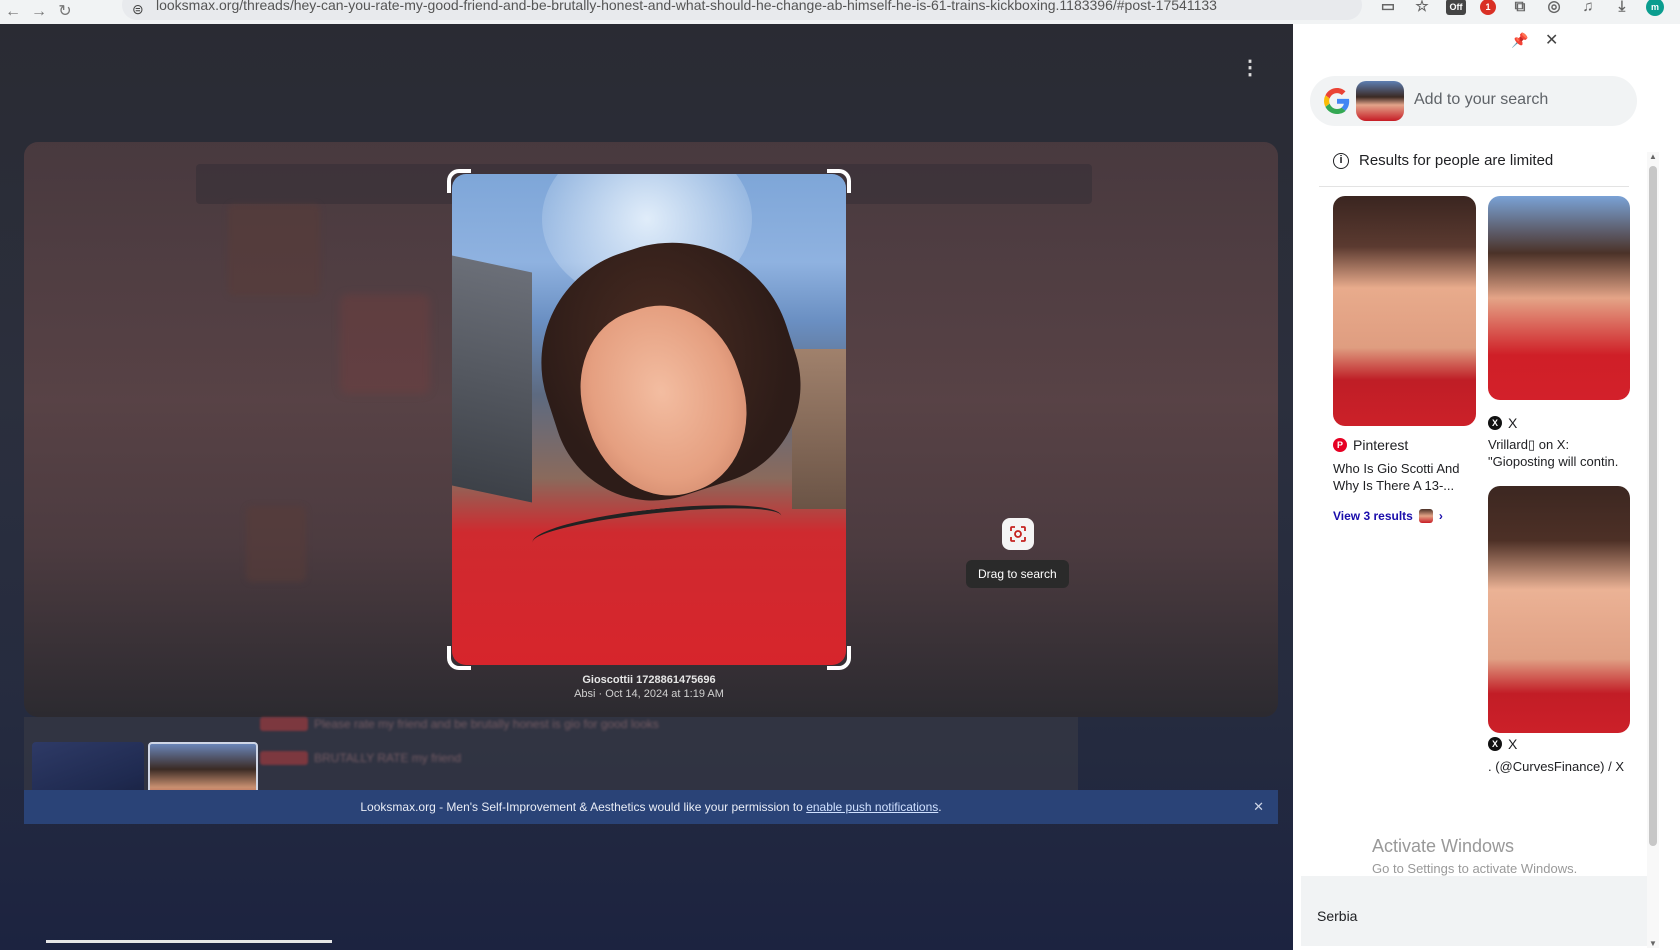 This screenshot has width=1680, height=950. Describe the element at coordinates (39, 12) in the screenshot. I see `forward-icon: →` at that location.